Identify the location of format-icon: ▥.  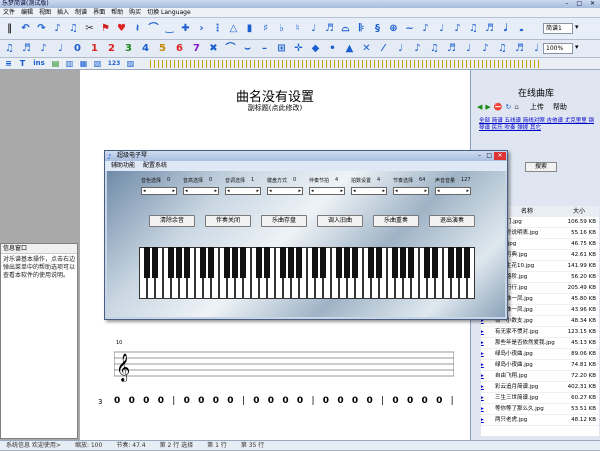
(69, 63).